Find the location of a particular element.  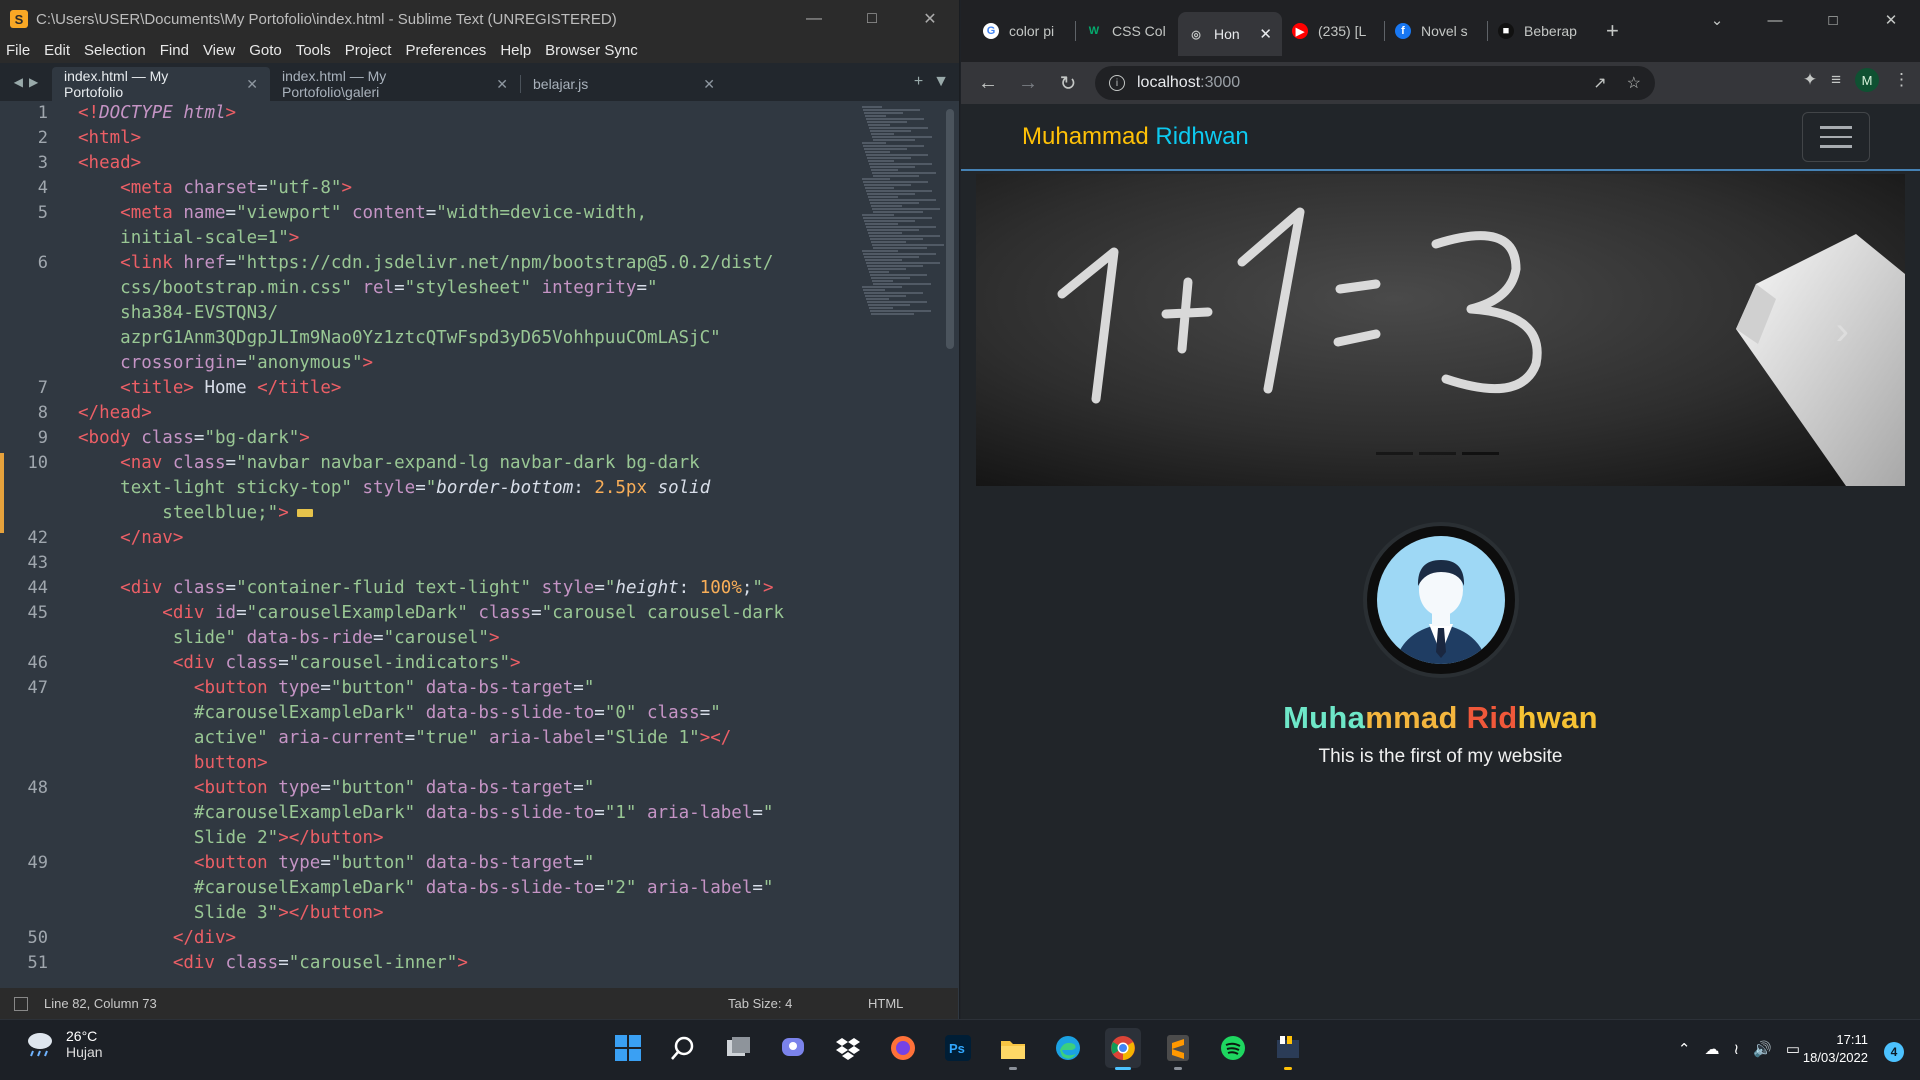

browser-tab: ■ Beberap is located at coordinates (1539, 31).